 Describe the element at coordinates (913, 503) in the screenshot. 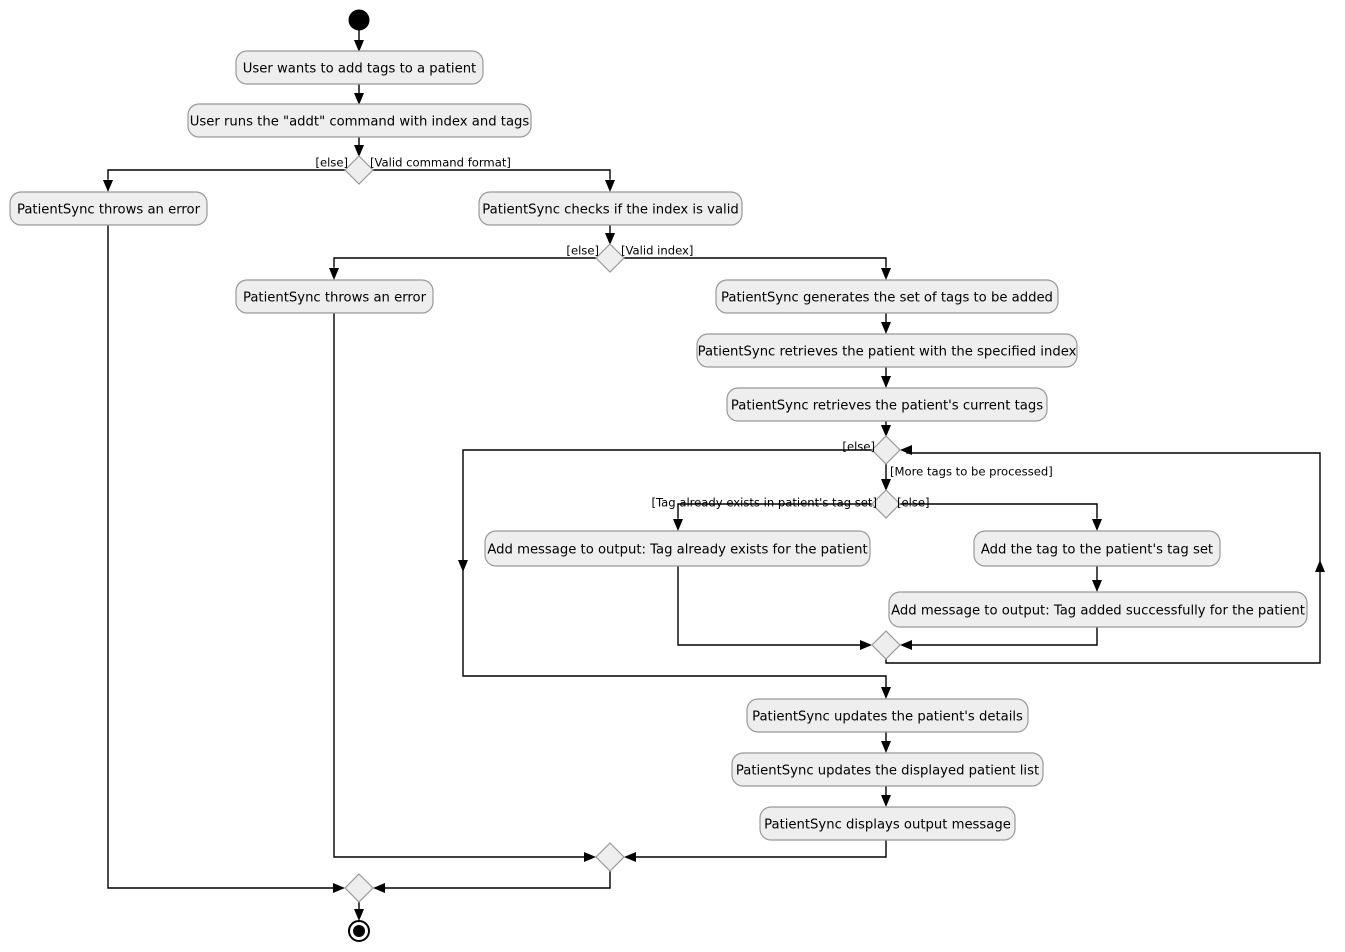

I see `guard-label-else-tag: [else]` at that location.